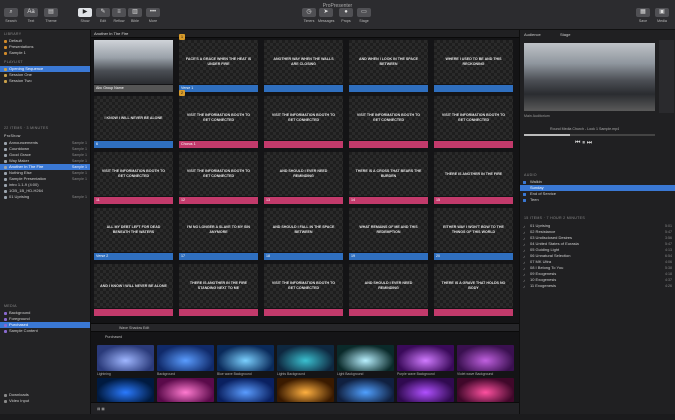  What do you see at coordinates (597, 191) in the screenshot?
I see `audio-playlists: Walkin Sunday End of Service Teen` at bounding box center [597, 191].